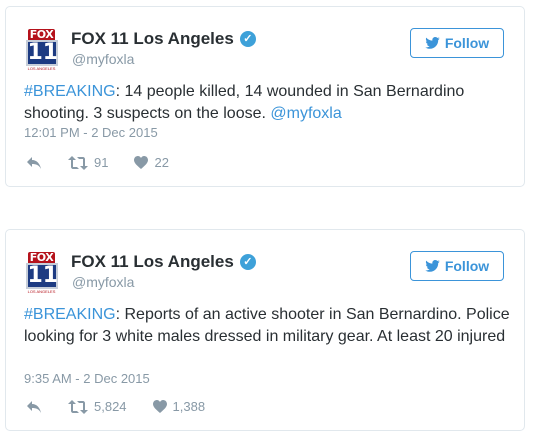 This screenshot has height=441, width=534. What do you see at coordinates (128, 406) in the screenshot?
I see `tweet-actions: 5,824 1,388` at bounding box center [128, 406].